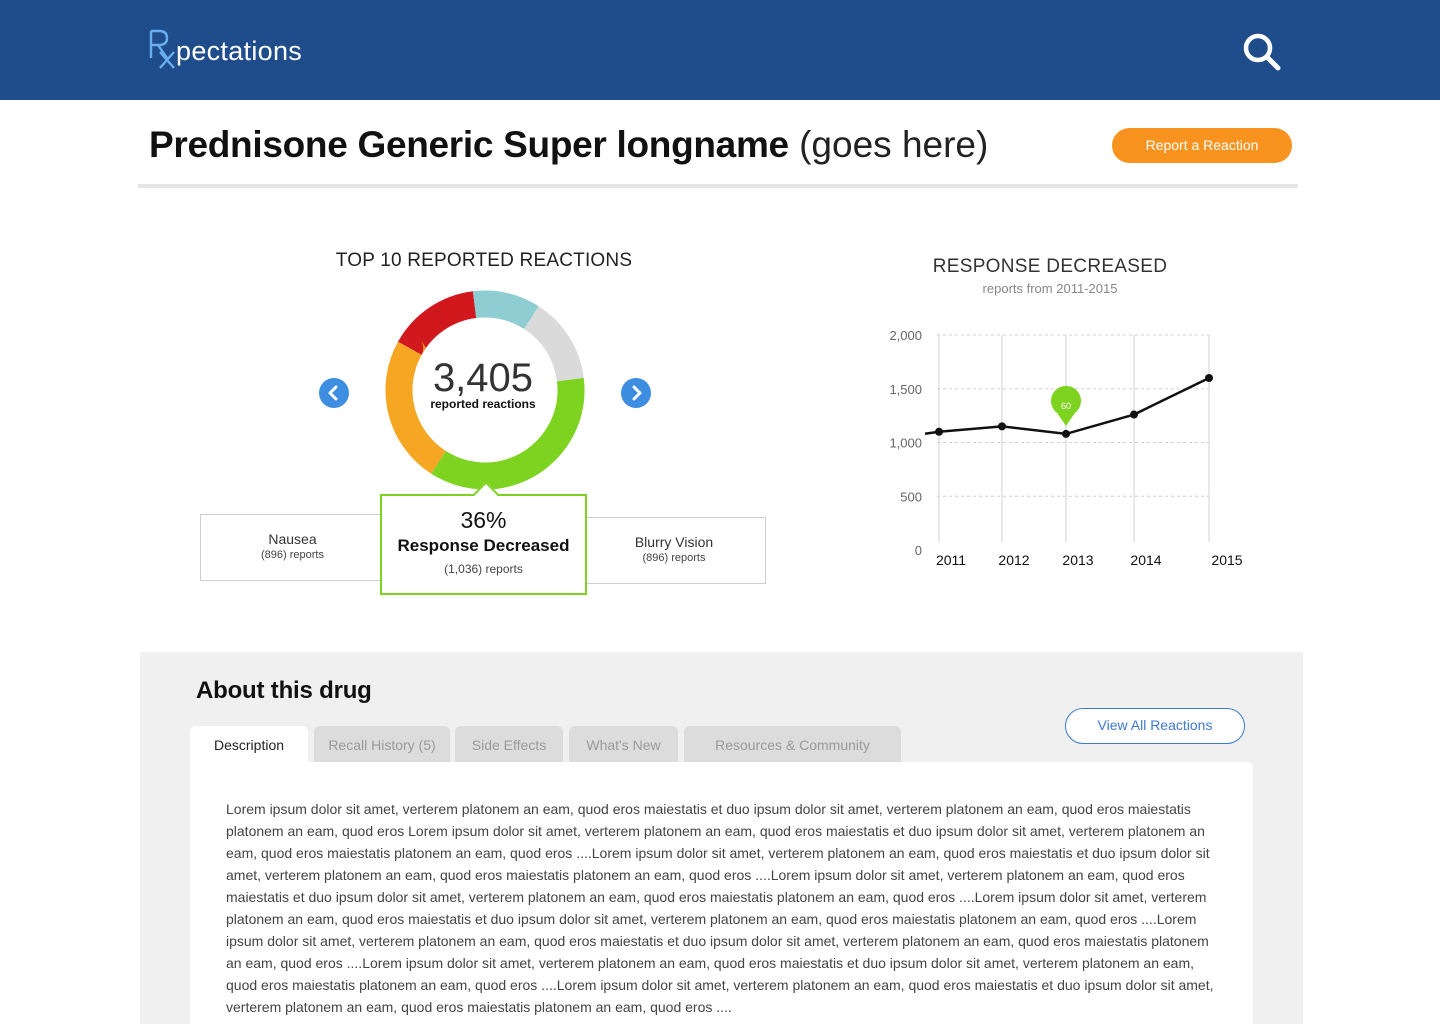 The height and width of the screenshot is (1024, 1440). What do you see at coordinates (1145, 560) in the screenshot?
I see `x-tick-label: 2014` at bounding box center [1145, 560].